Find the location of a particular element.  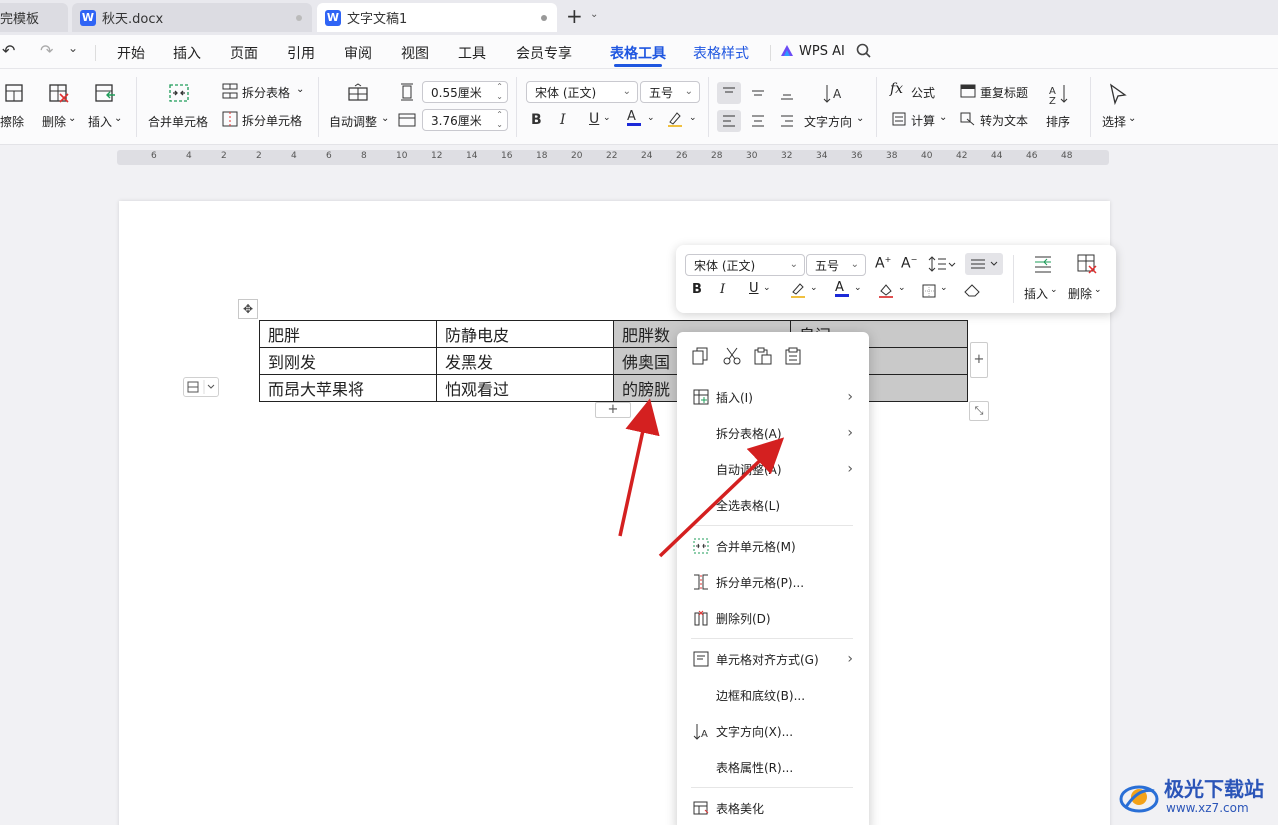

watermark-url: www.xz7.com is located at coordinates (1207, 808).